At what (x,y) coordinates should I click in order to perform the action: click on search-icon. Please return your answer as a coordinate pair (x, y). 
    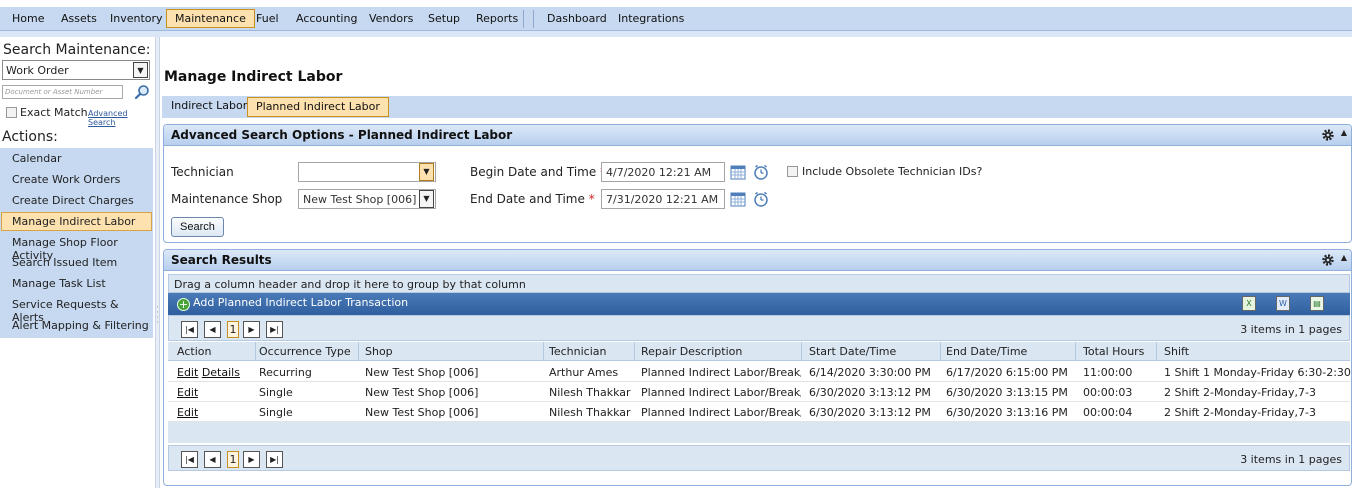
    Looking at the image, I should click on (142, 92).